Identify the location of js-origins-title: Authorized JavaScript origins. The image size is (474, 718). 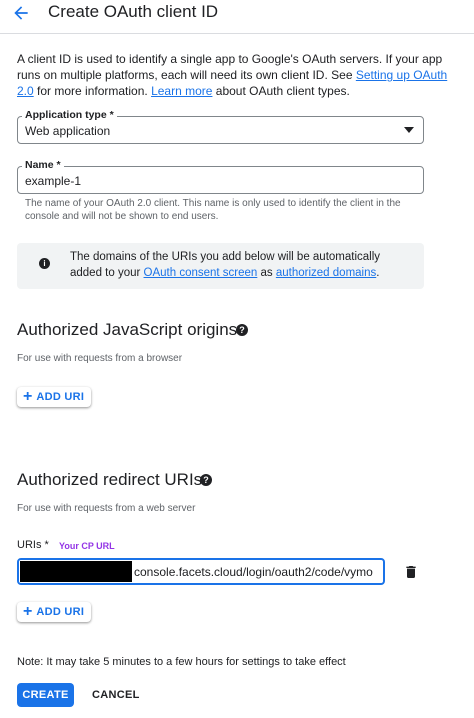
(127, 329).